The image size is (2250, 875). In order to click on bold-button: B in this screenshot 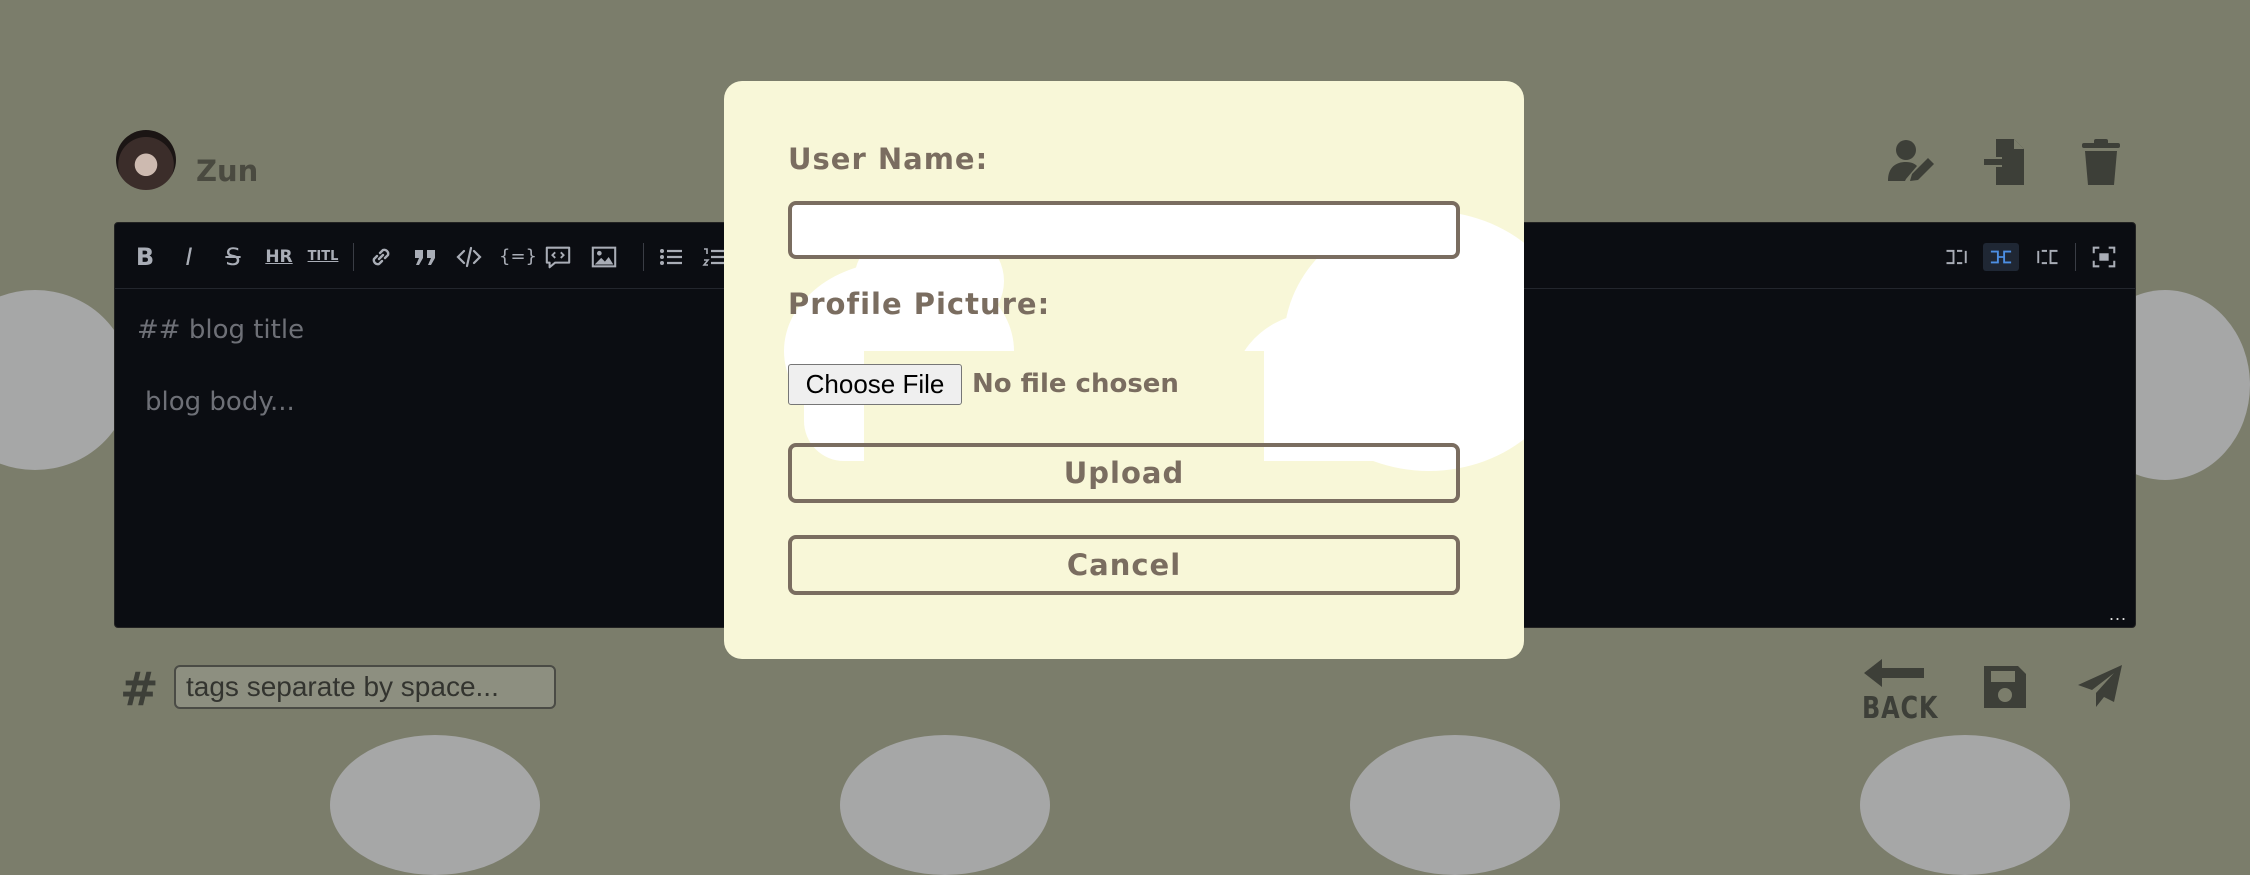, I will do `click(145, 257)`.